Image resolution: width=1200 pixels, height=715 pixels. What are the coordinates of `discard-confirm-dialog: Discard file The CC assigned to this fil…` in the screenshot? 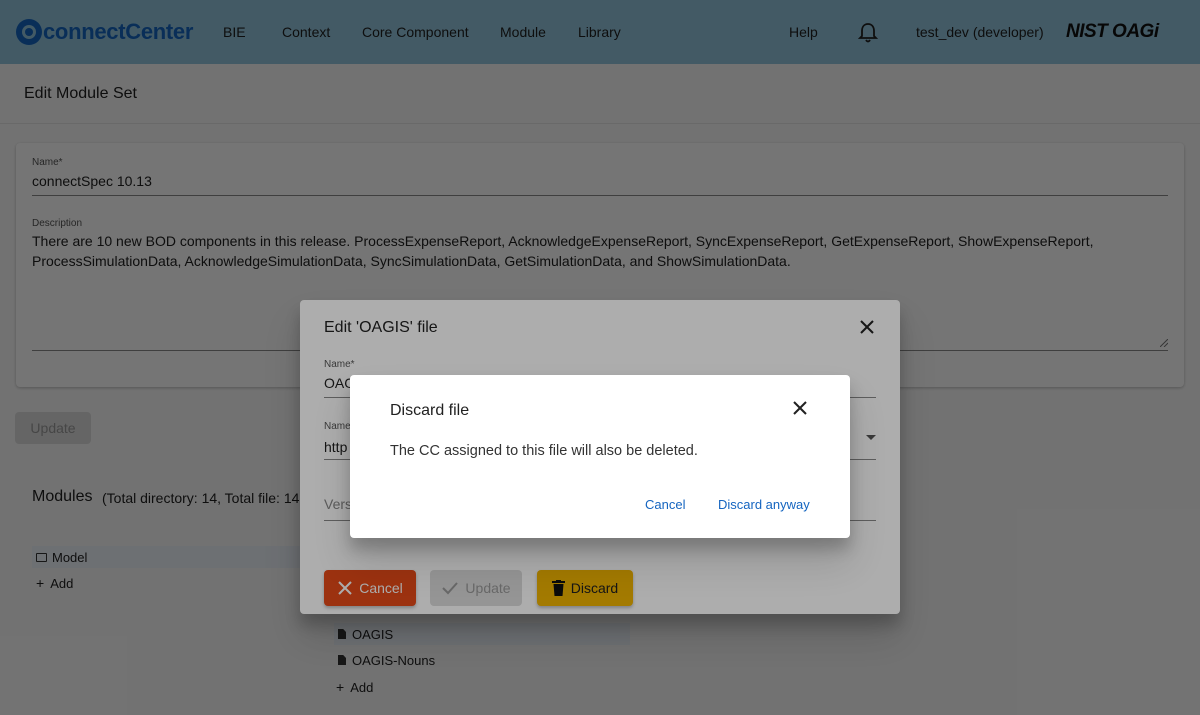 It's located at (600, 456).